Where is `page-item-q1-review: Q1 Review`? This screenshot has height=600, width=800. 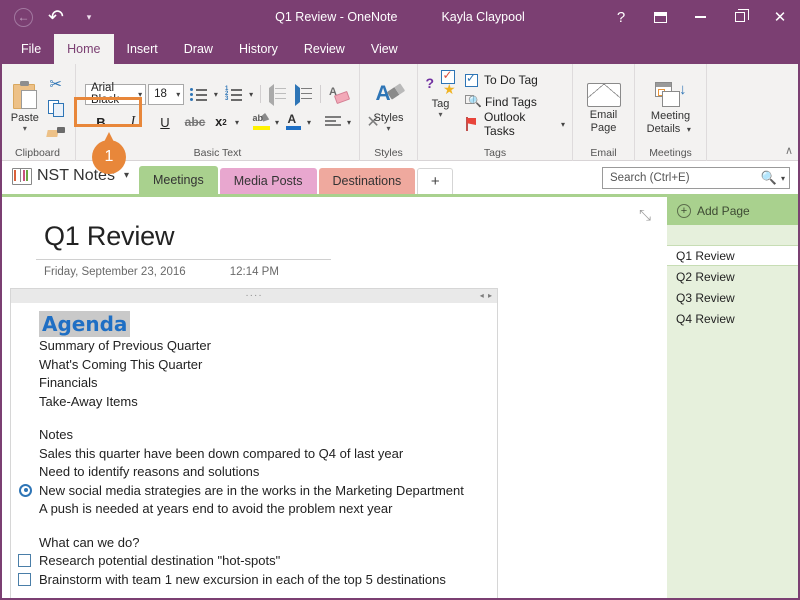
page-item-q1-review: Q1 Review is located at coordinates (733, 255).